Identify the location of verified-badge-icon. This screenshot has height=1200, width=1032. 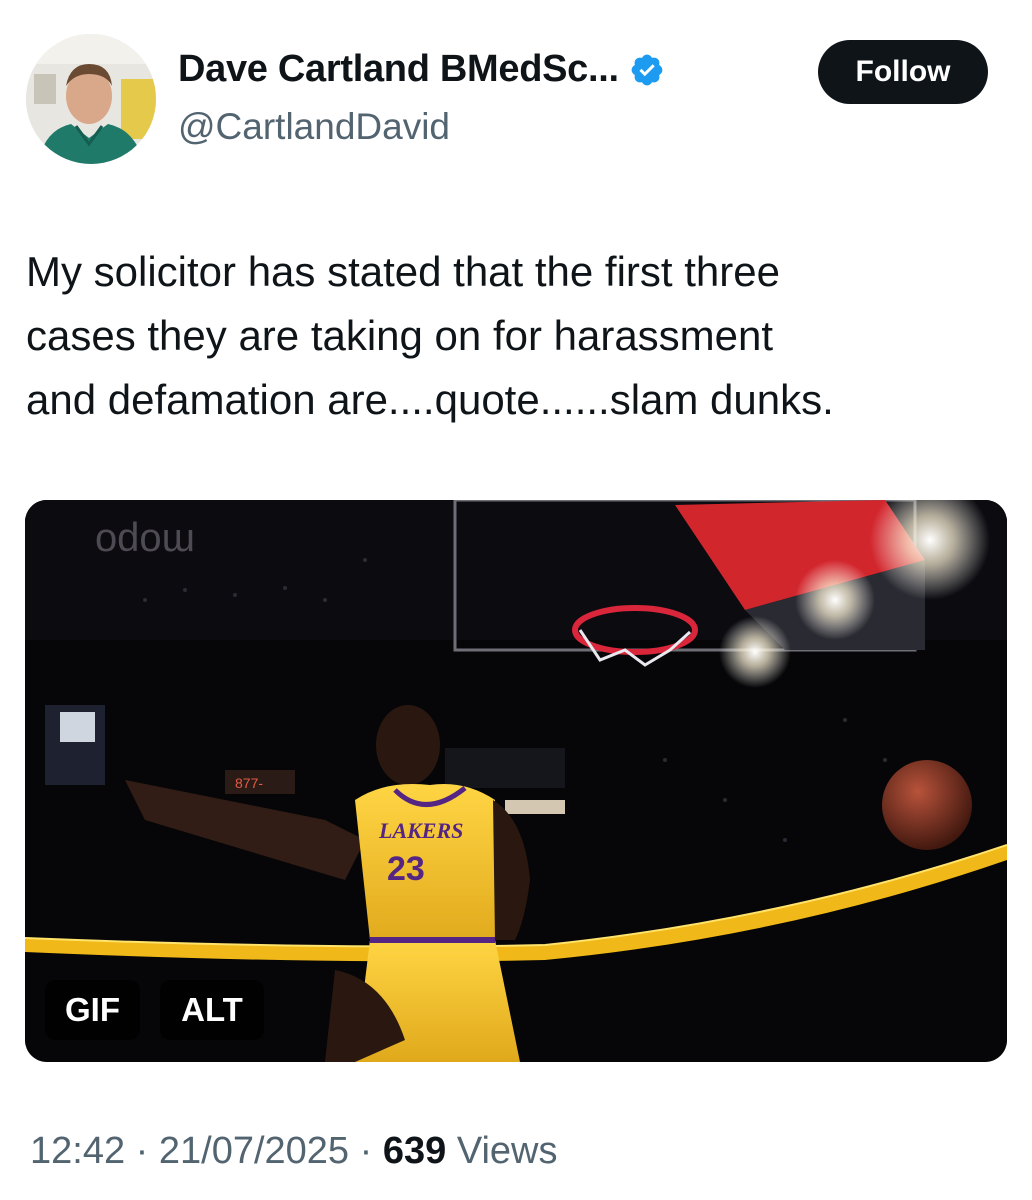
(647, 70).